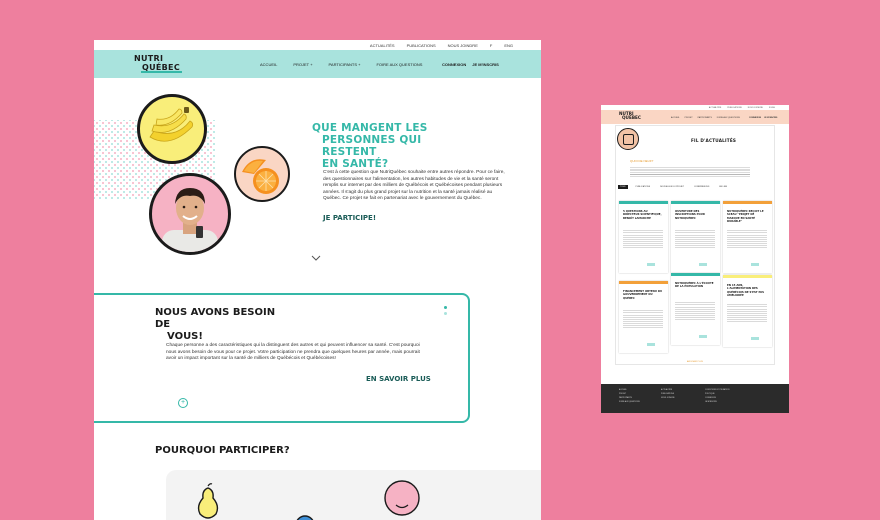 Image resolution: width=880 pixels, height=520 pixels. What do you see at coordinates (701, 187) in the screenshot?
I see `filter-conferences: CONFÉRENCES` at bounding box center [701, 187].